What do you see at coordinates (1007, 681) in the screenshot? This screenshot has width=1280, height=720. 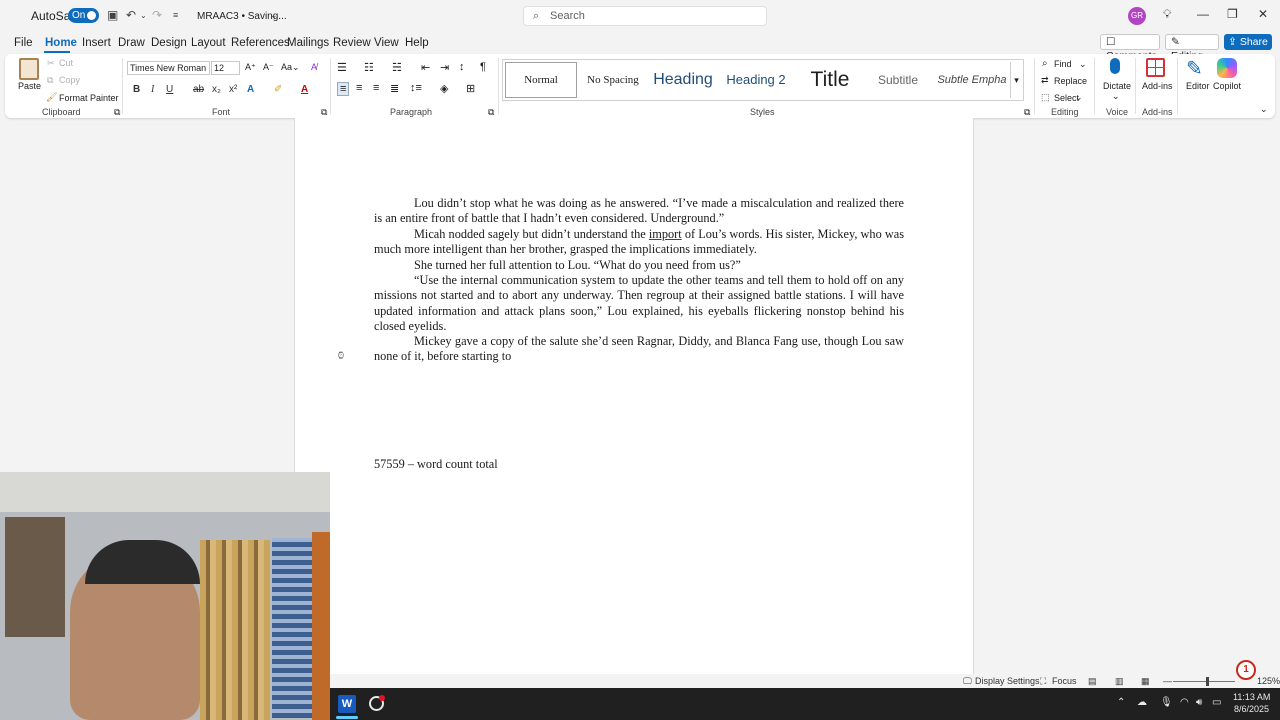 I see `display-settings-button: Display Settings` at bounding box center [1007, 681].